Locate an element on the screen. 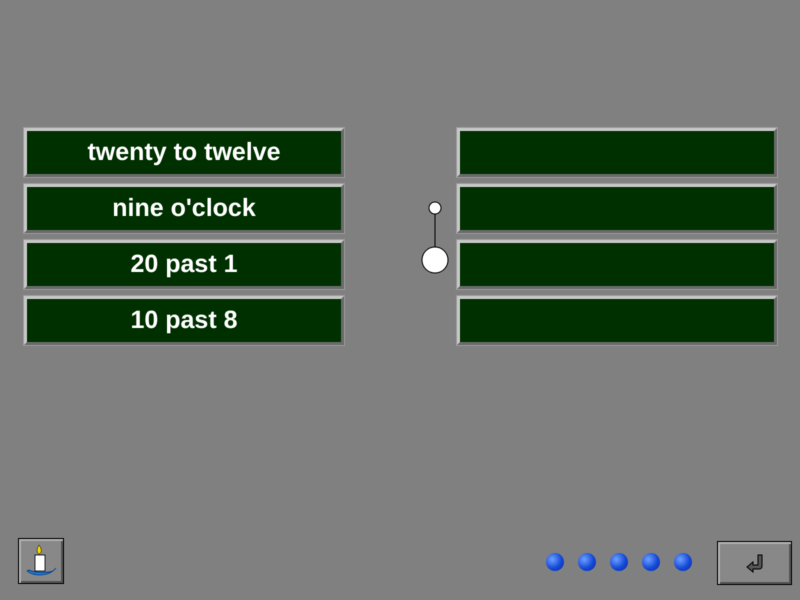 The width and height of the screenshot is (800, 600). return-arrow-icon is located at coordinates (754, 563).